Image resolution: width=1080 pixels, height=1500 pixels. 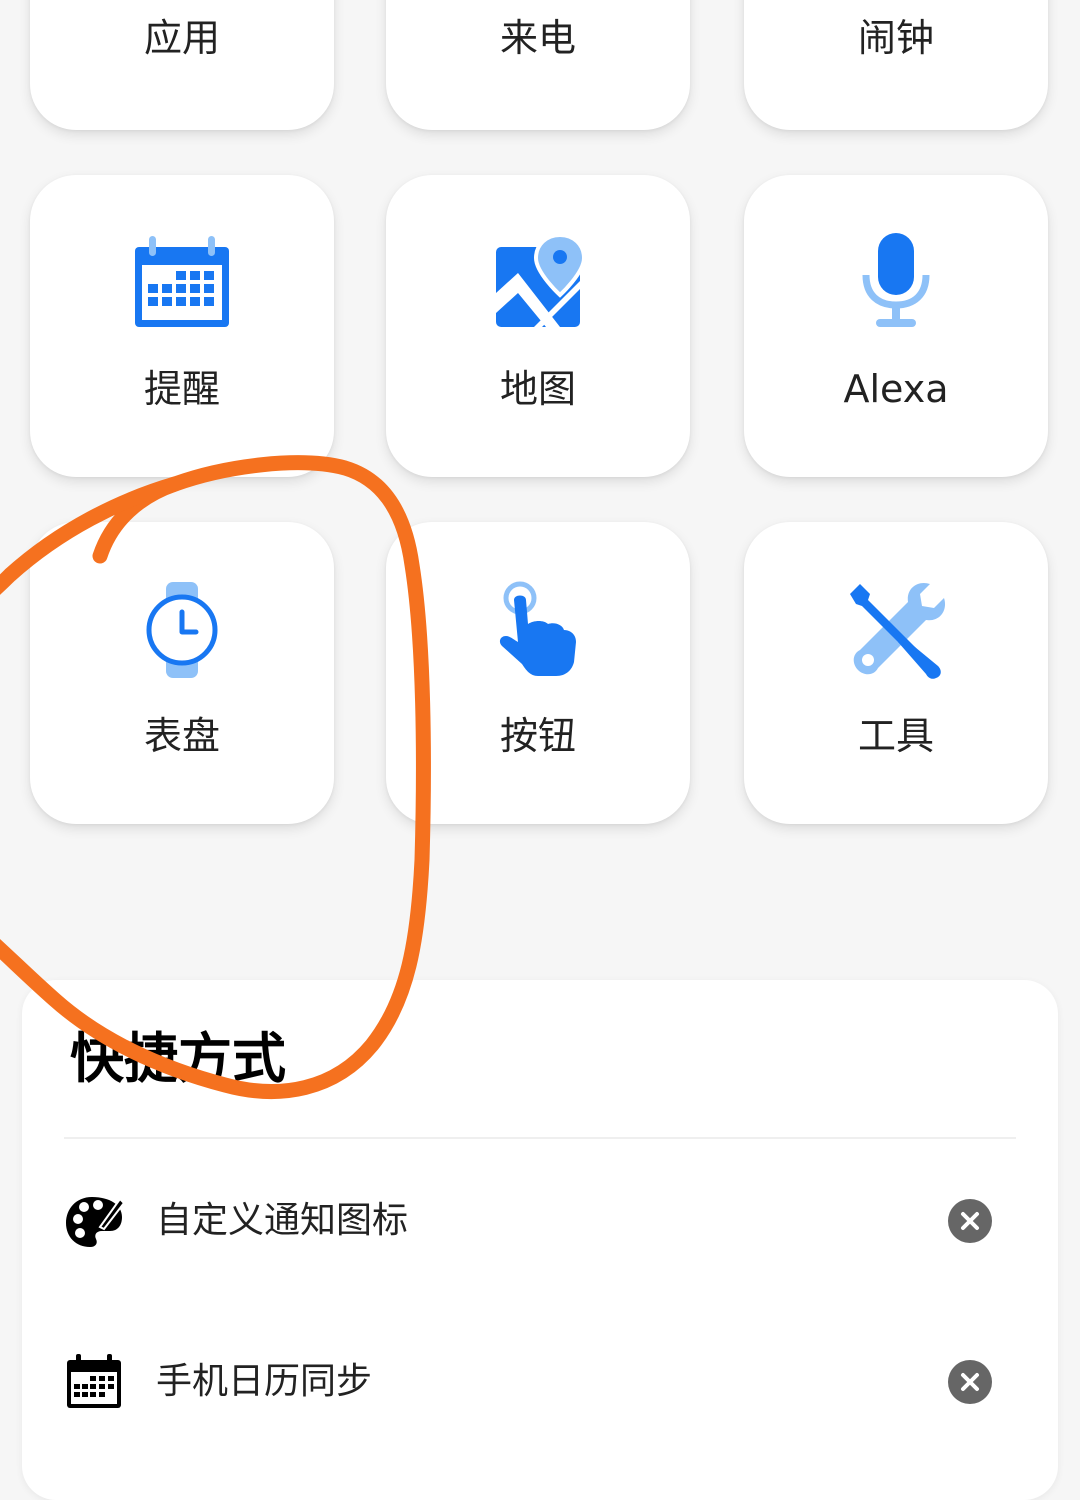 What do you see at coordinates (537, 389) in the screenshot?
I see `feature-label-maps: 地图` at bounding box center [537, 389].